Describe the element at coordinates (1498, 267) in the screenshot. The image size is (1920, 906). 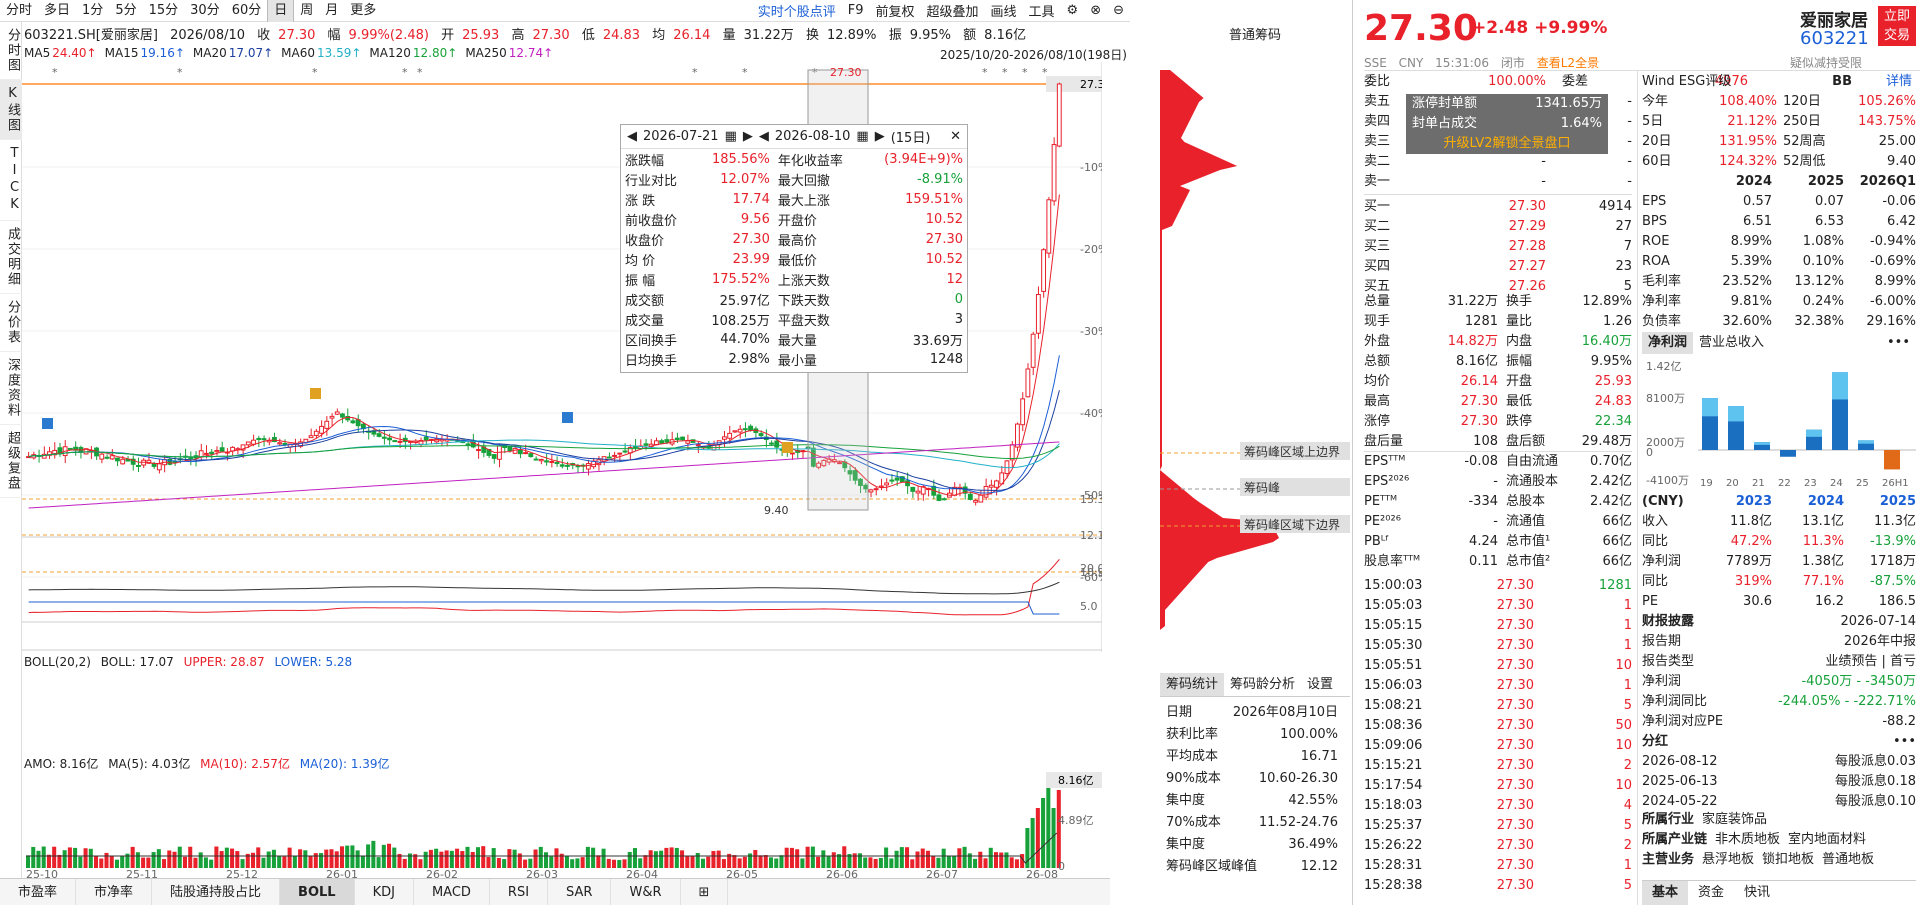
I see `bid-row: 买四 27.27 23` at that location.